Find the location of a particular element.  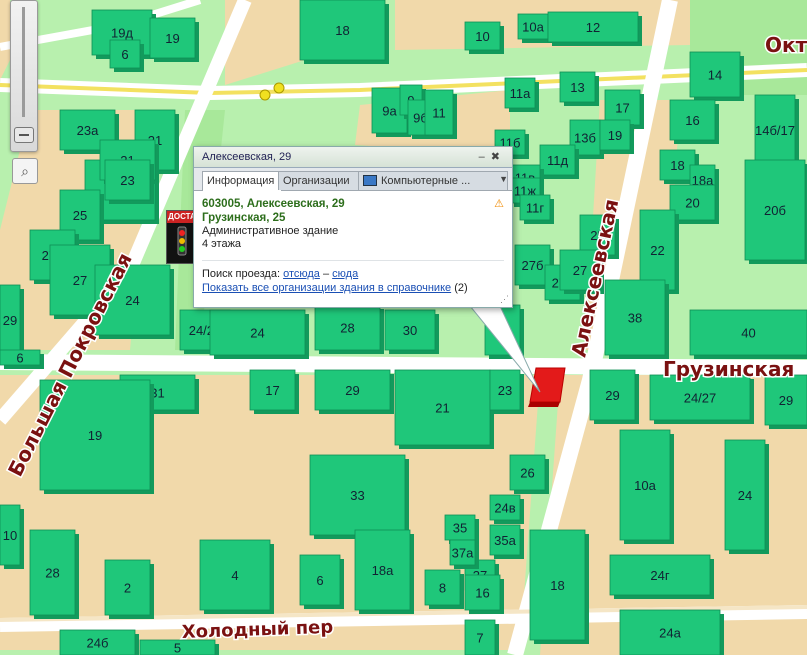

building: 14б/17 is located at coordinates (776, 131).